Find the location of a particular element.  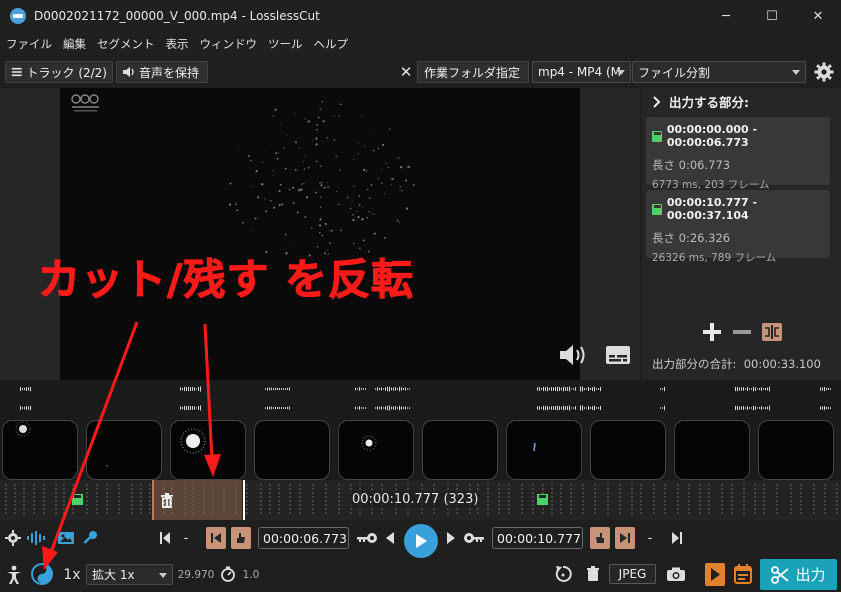

work-folder-button: 作業フォルダ指定 is located at coordinates (473, 72).